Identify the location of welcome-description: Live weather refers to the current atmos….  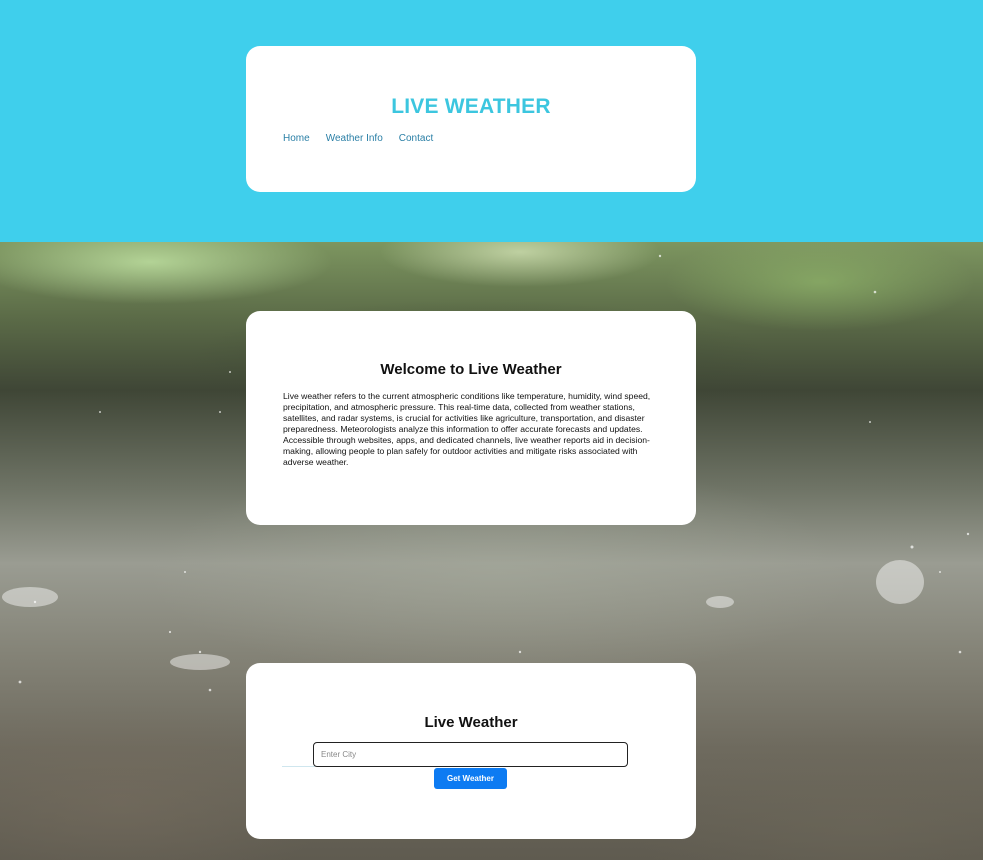
(467, 429).